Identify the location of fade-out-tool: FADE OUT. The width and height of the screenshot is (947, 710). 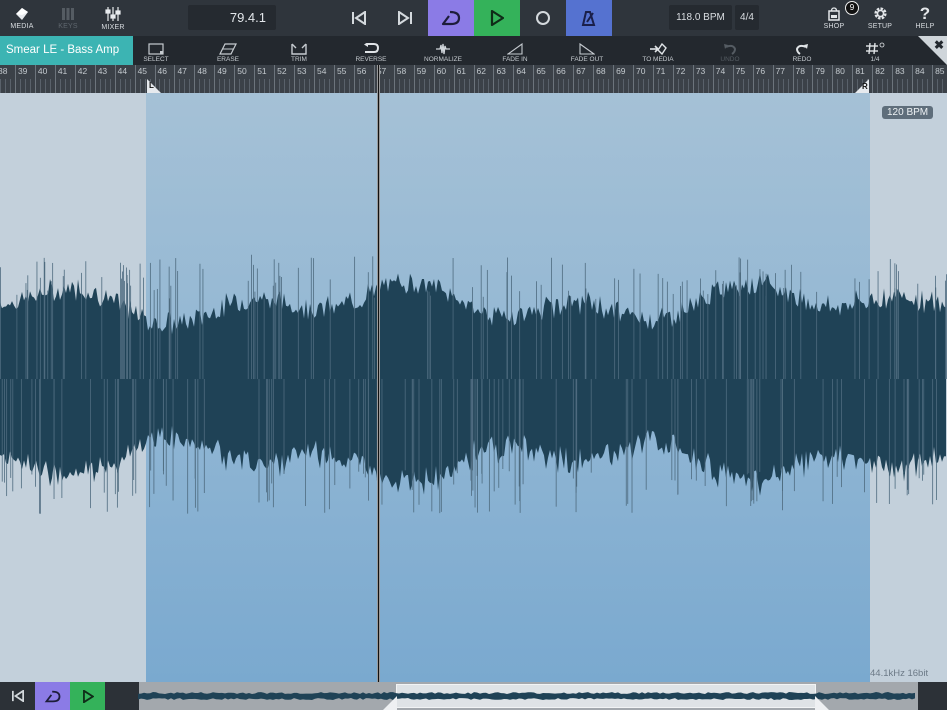
(587, 50).